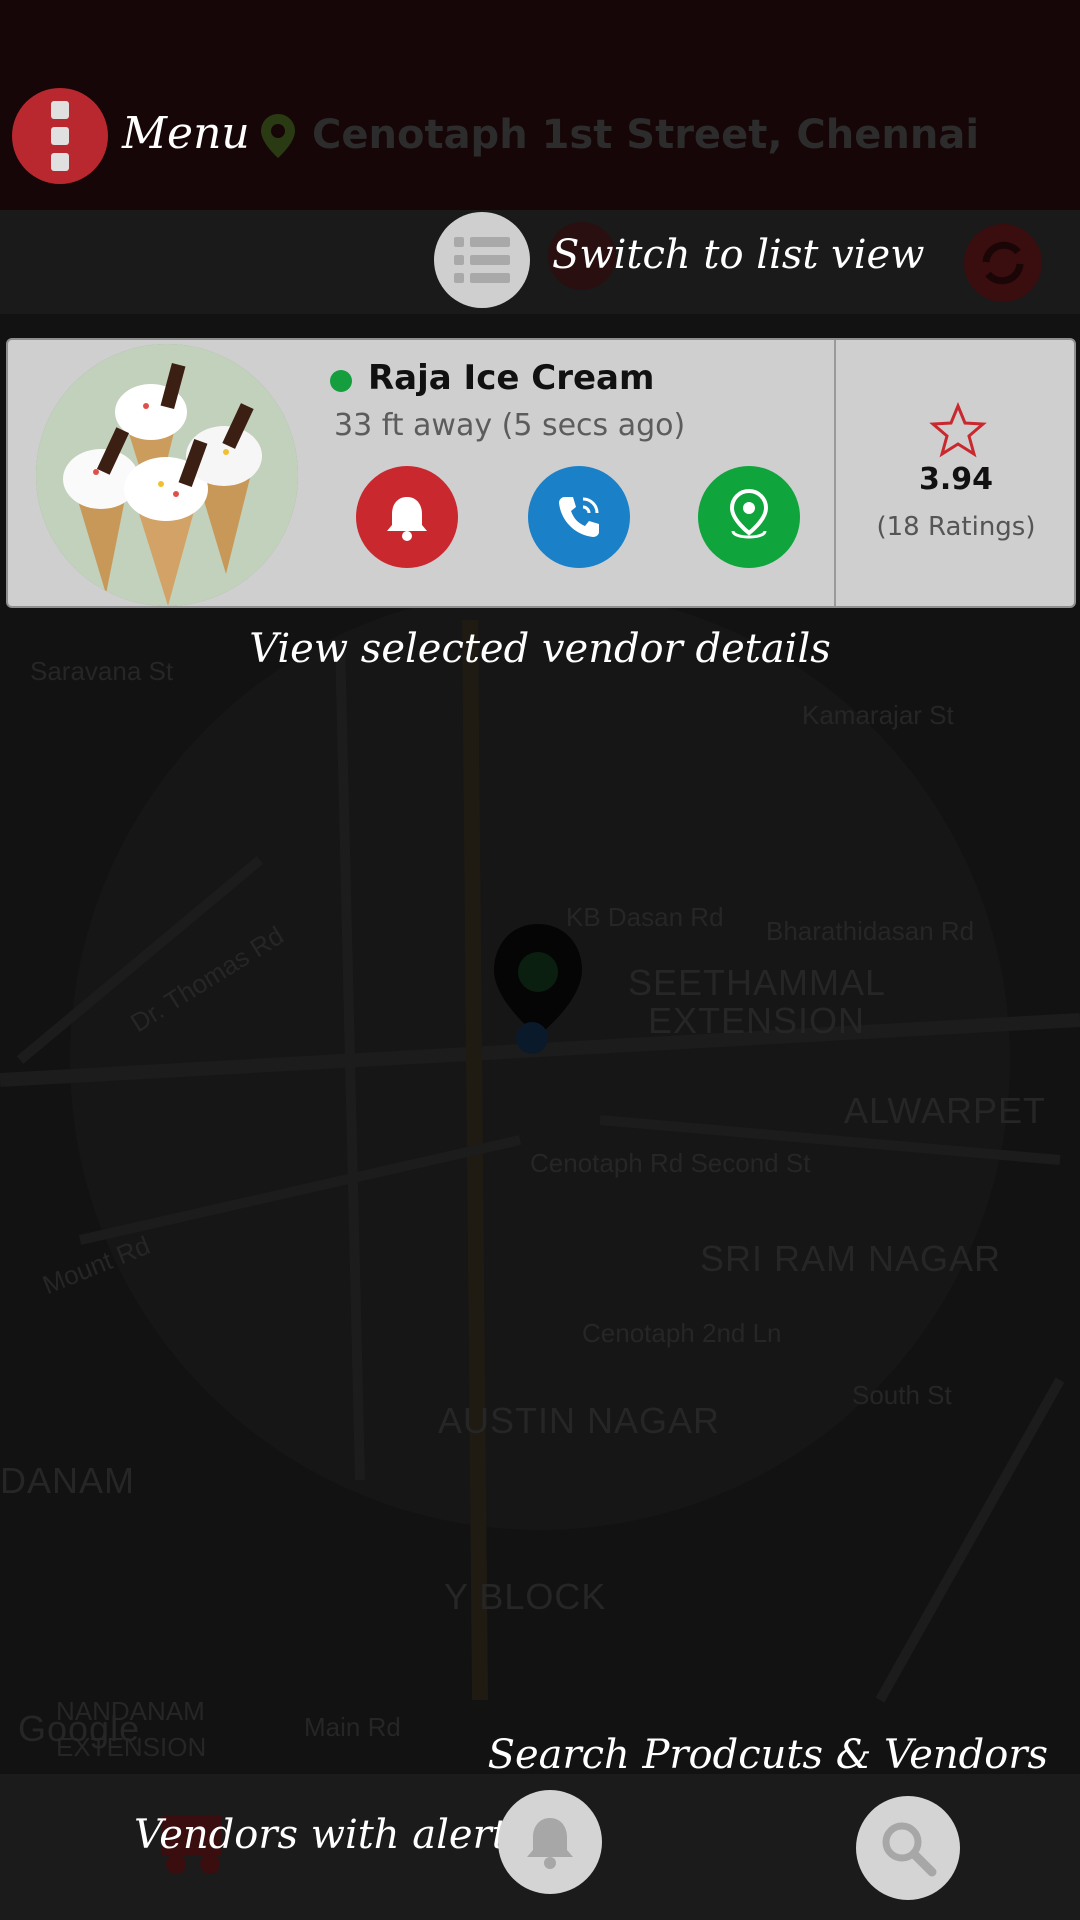 The width and height of the screenshot is (1080, 1920). I want to click on map-label: SEETHAMMAL, so click(757, 982).